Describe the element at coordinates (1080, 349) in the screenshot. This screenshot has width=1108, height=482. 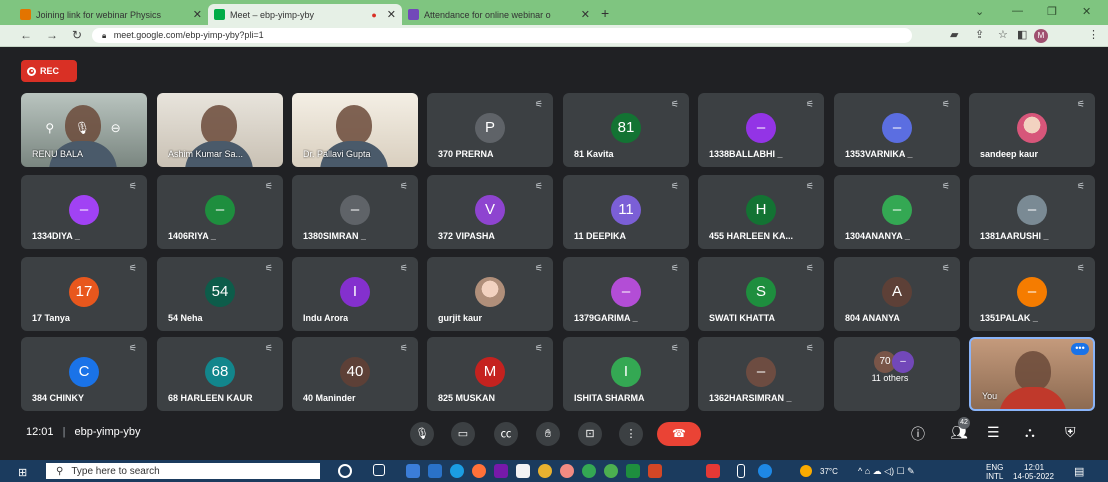
I see `more-options-icon: •••` at that location.